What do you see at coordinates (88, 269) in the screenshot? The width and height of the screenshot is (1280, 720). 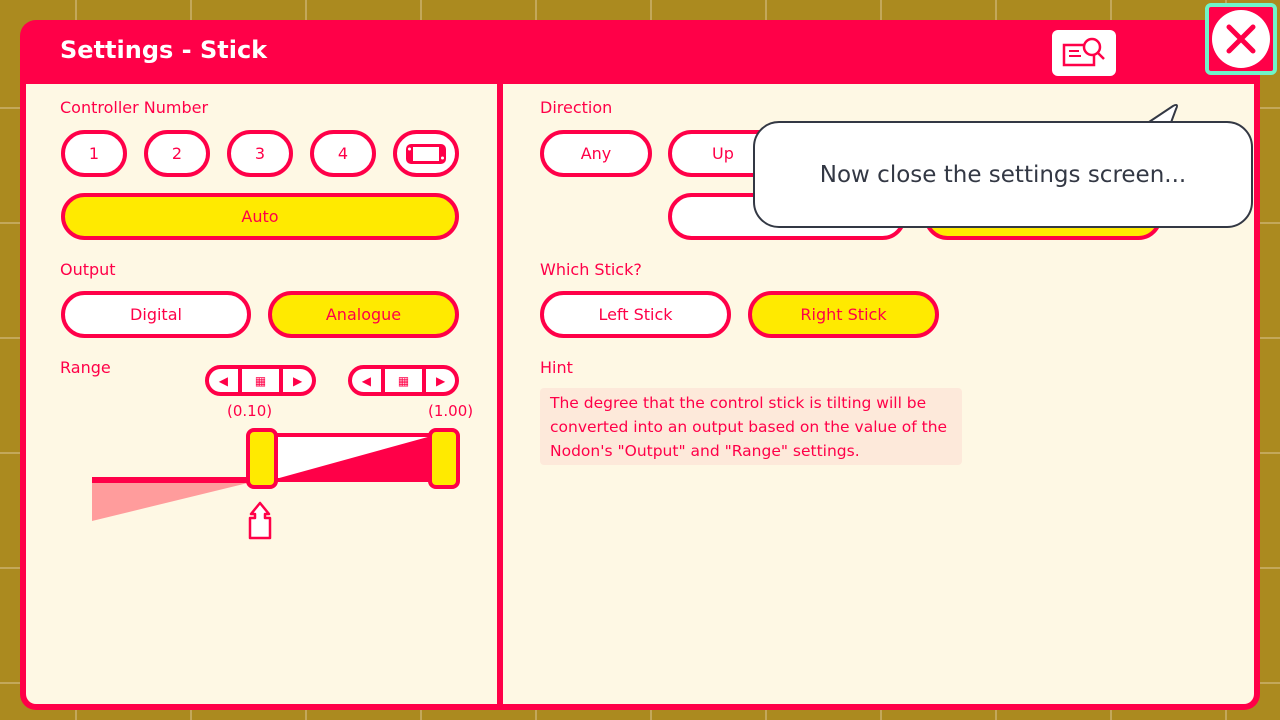 I see `output-label: Output` at bounding box center [88, 269].